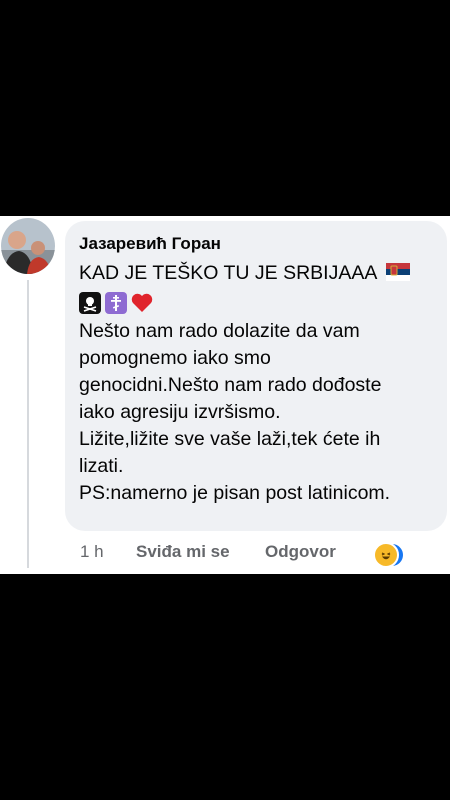 The image size is (450, 800). Describe the element at coordinates (90, 302) in the screenshot. I see `pirate-flag-icon` at that location.